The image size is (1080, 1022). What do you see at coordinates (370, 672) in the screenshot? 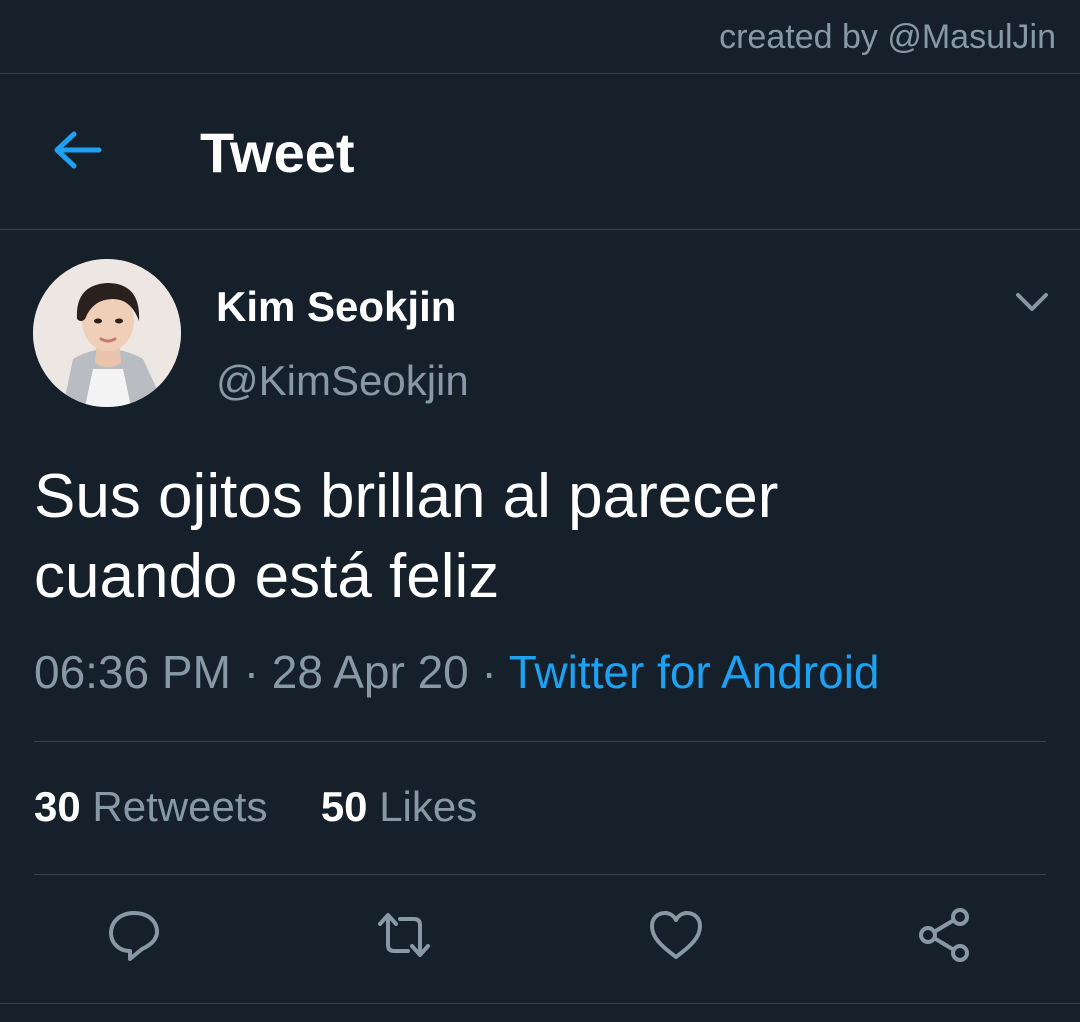
I see `tweet-date: 28 Apr 20` at bounding box center [370, 672].